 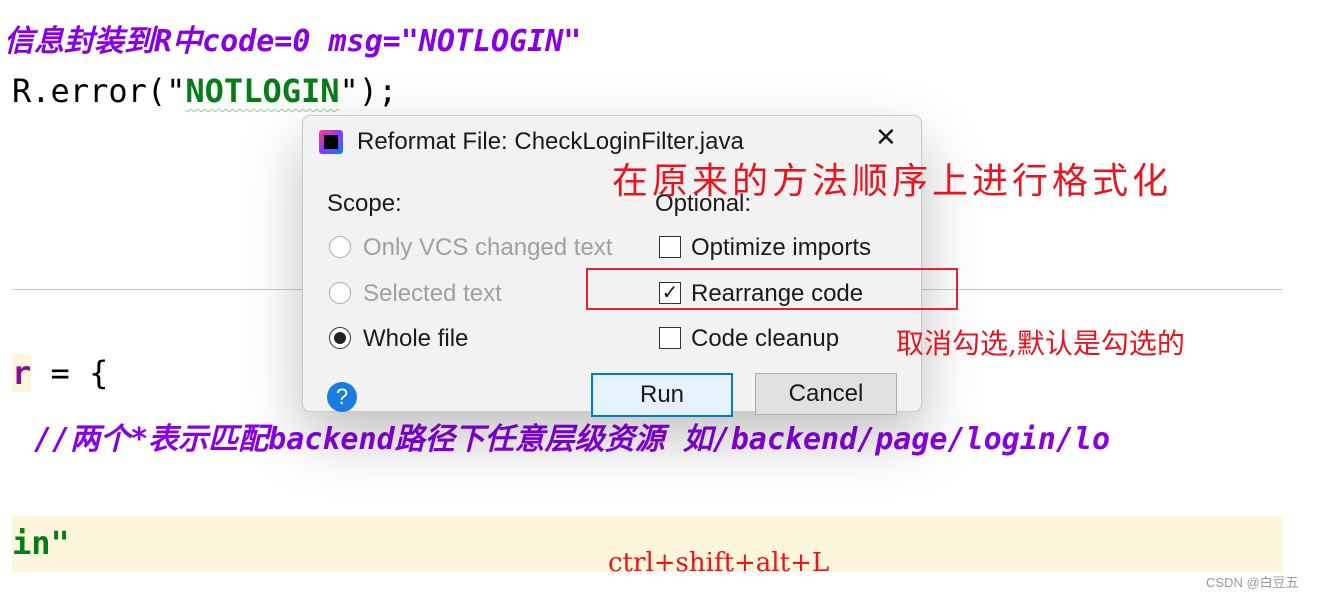 What do you see at coordinates (892, 181) in the screenshot?
I see `title-annotation: 在原来的方法顺序上进行格式化` at bounding box center [892, 181].